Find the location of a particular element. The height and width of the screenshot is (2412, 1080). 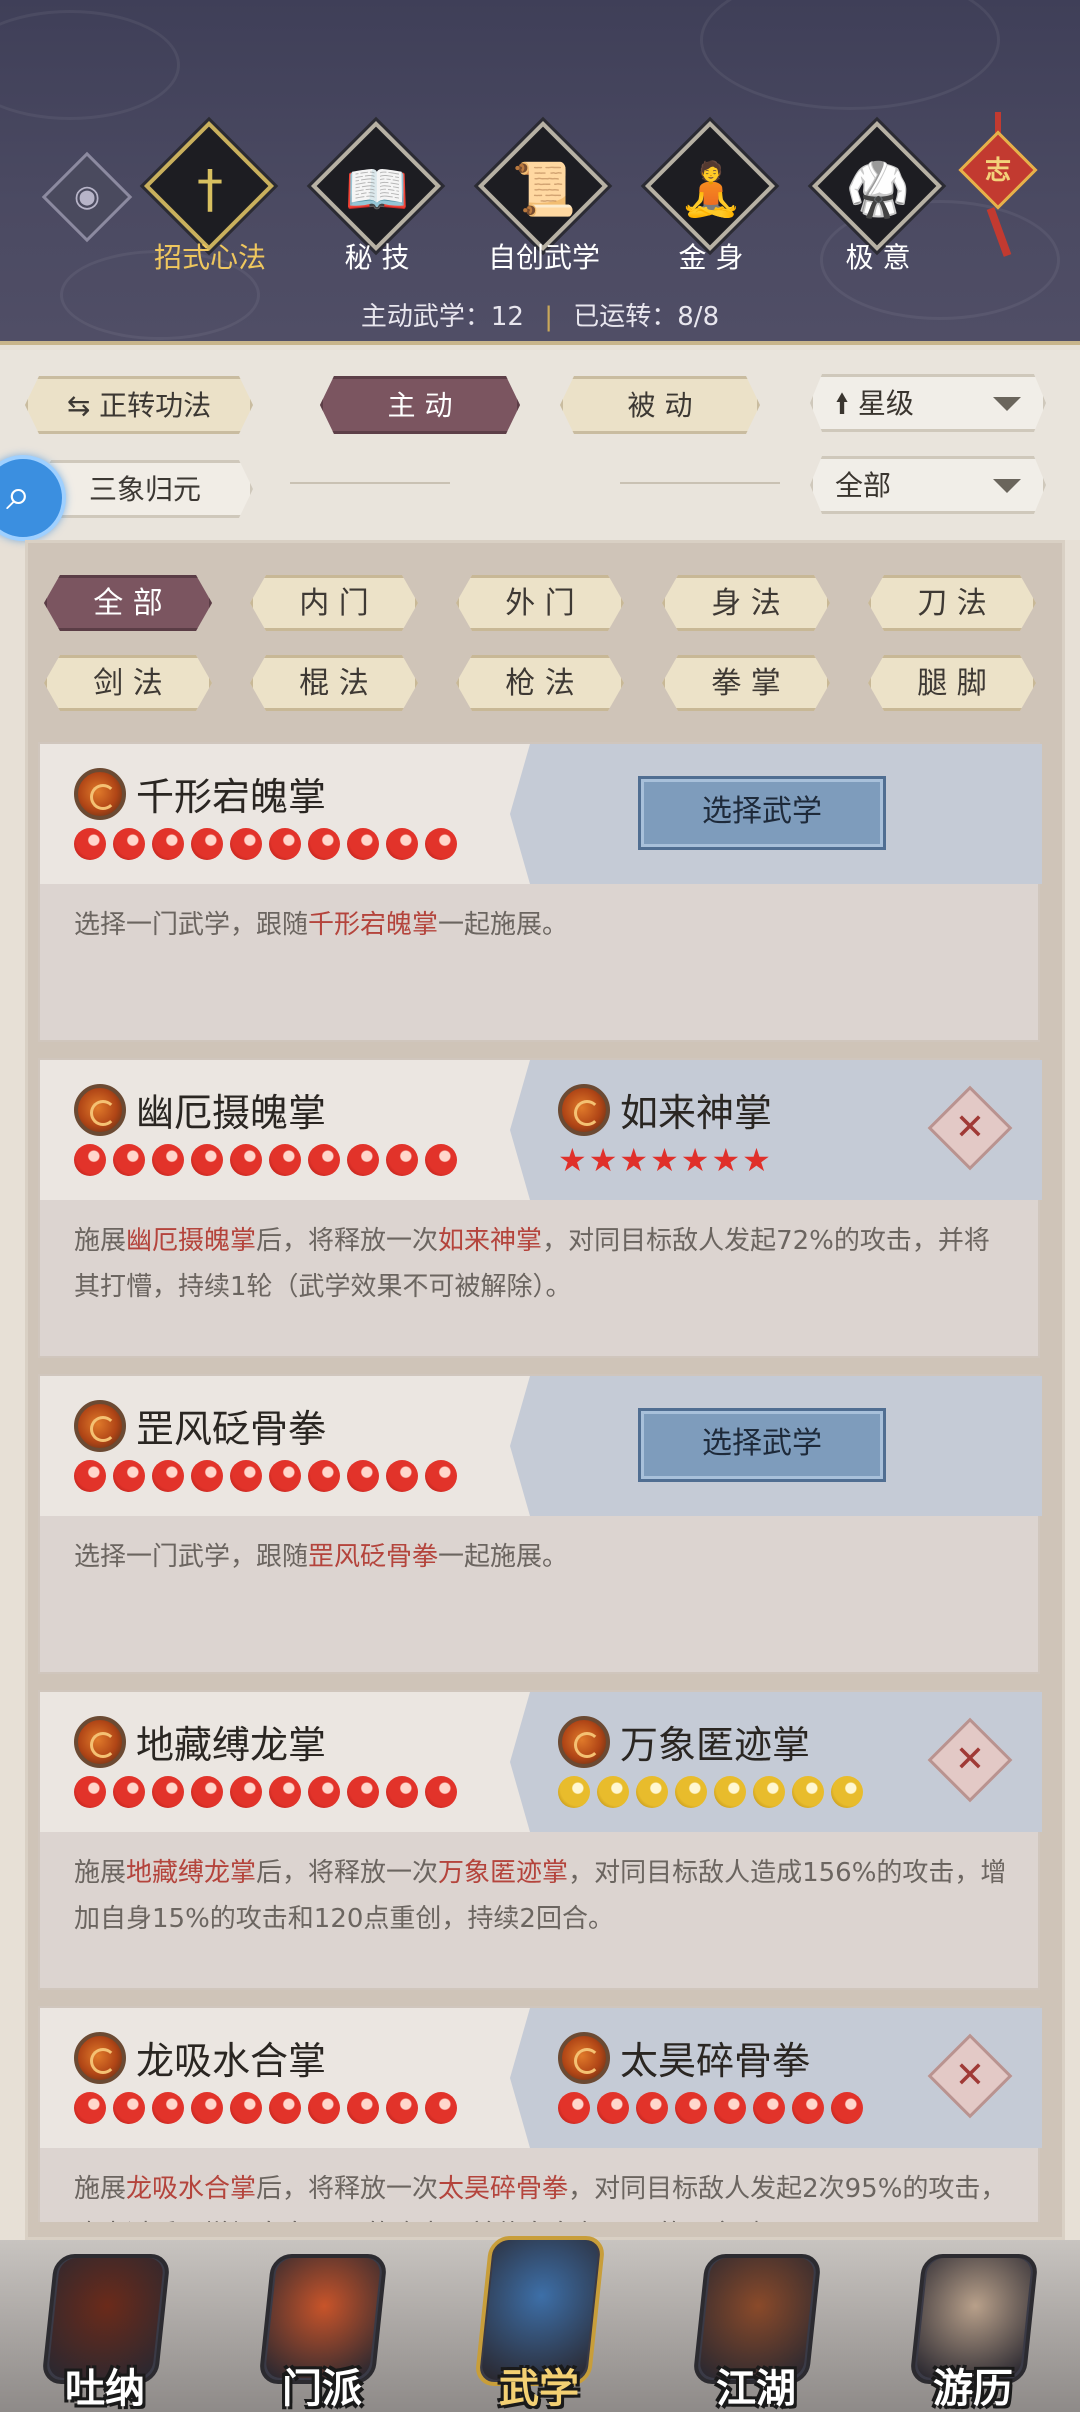

sort-dropdown: 🠙 星级 is located at coordinates (928, 403).